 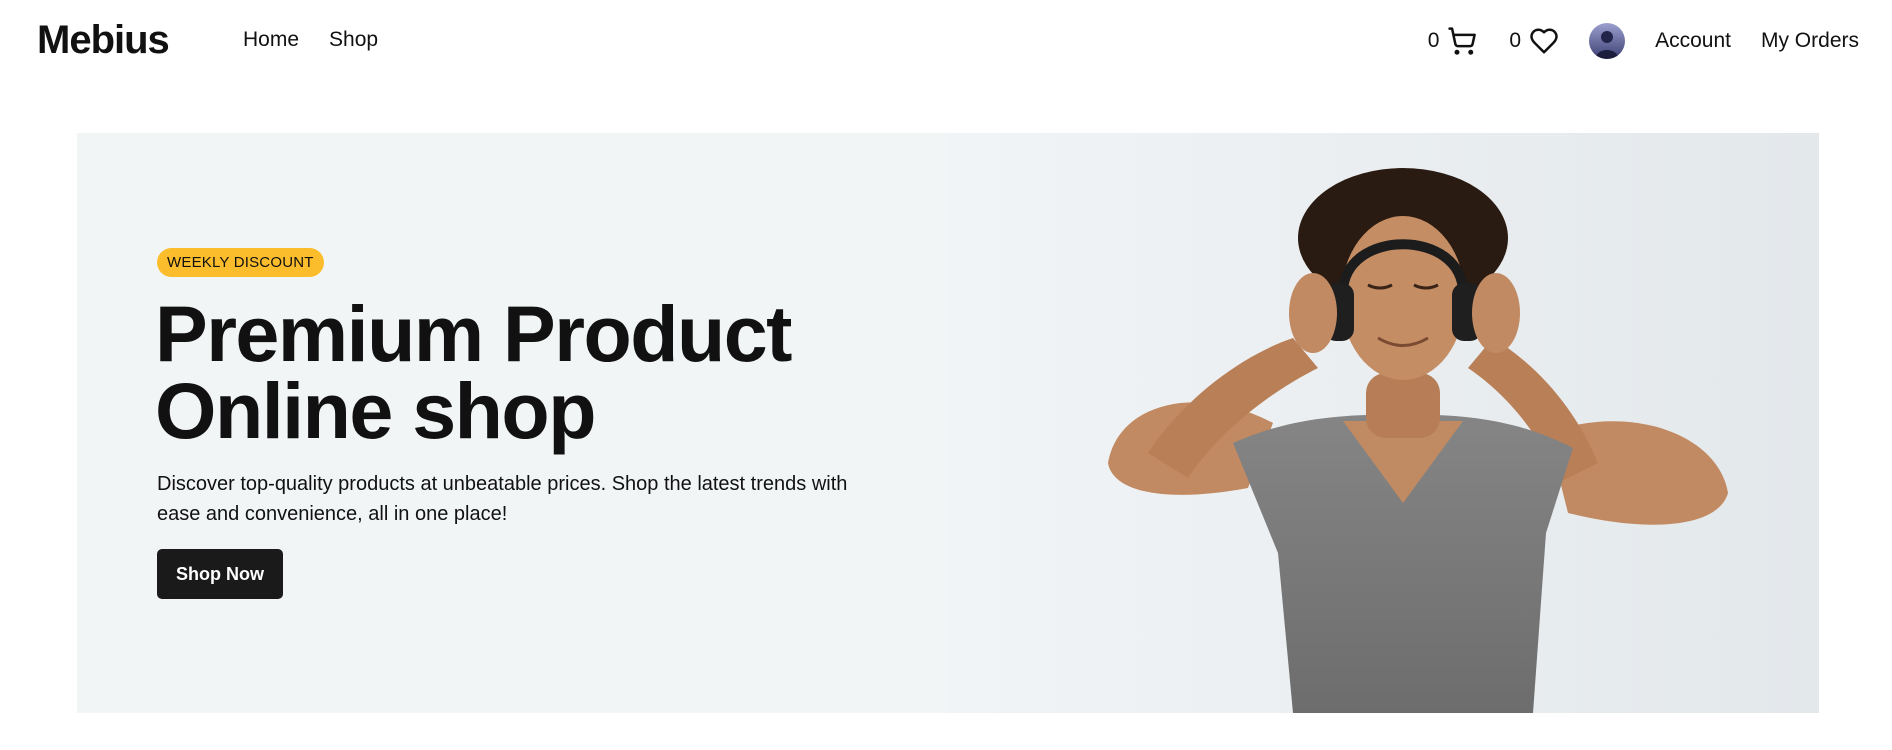 What do you see at coordinates (946, 41) in the screenshot?
I see `site-header: Mebius Home Shop 0 0 Account My Orders` at bounding box center [946, 41].